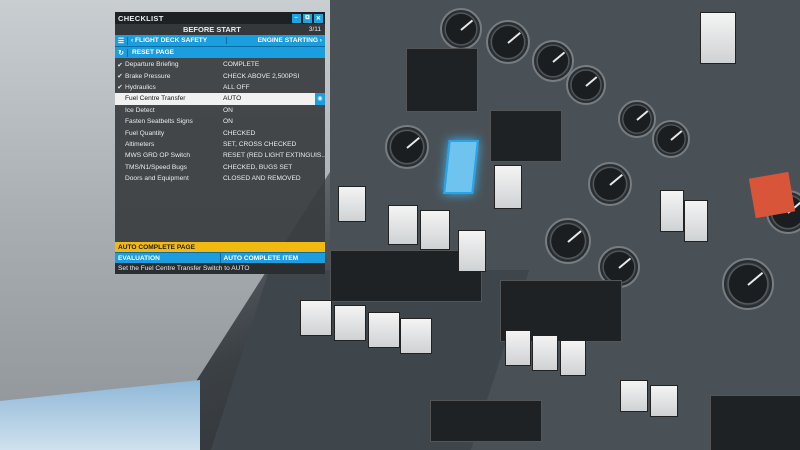 This screenshot has width=800, height=450. I want to click on prev-page-button: ‹ FLIGHT DECK SAFETY, so click(177, 40).